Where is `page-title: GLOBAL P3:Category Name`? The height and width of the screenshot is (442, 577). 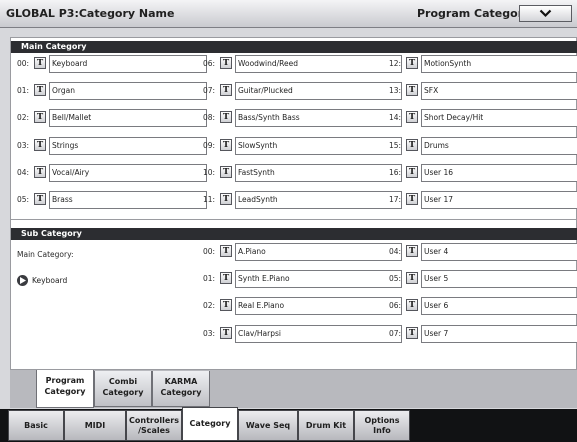 page-title: GLOBAL P3:Category Name is located at coordinates (90, 13).